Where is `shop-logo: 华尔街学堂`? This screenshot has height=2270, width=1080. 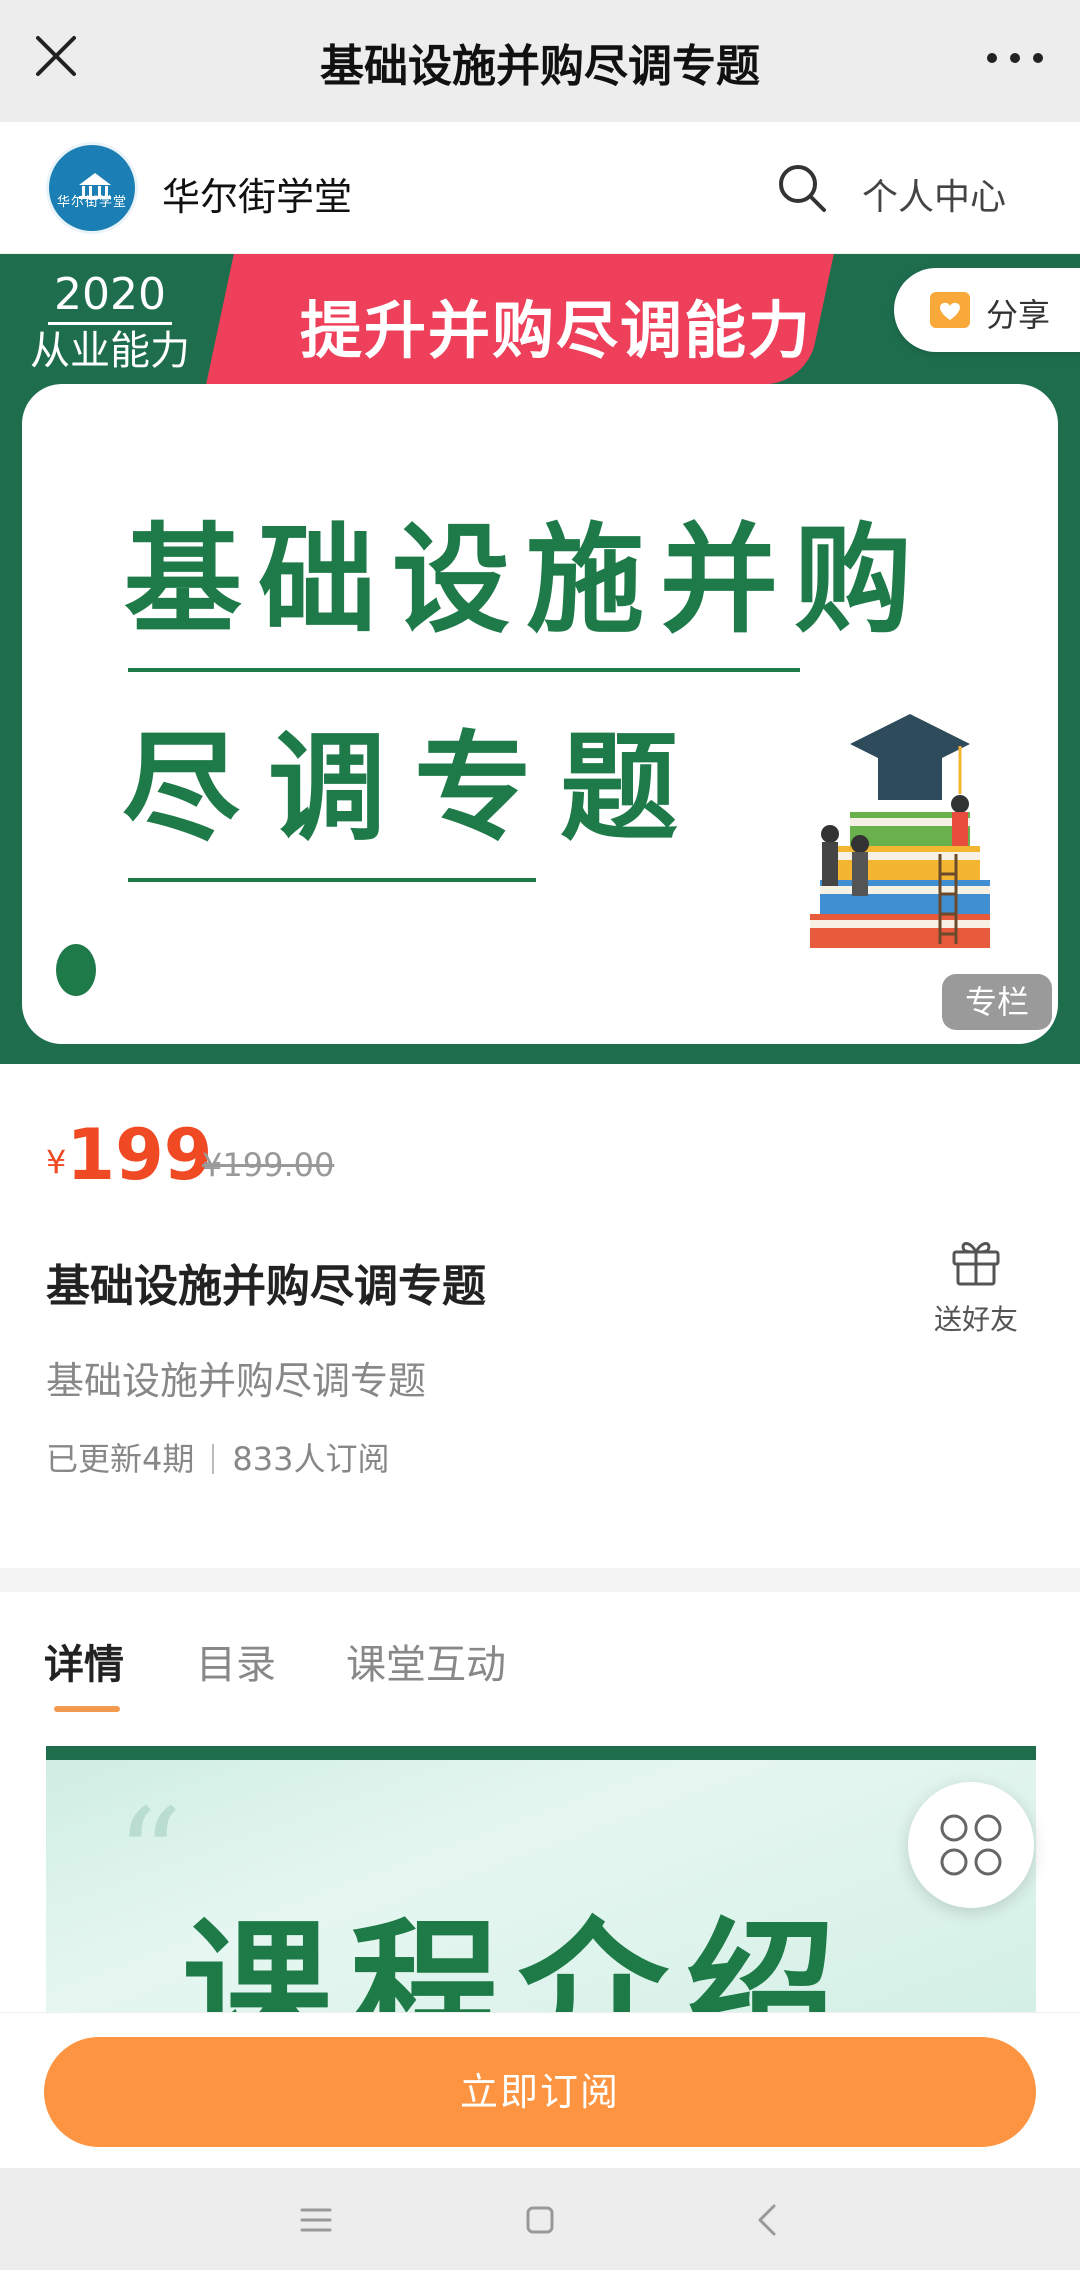 shop-logo: 华尔街学堂 is located at coordinates (92, 188).